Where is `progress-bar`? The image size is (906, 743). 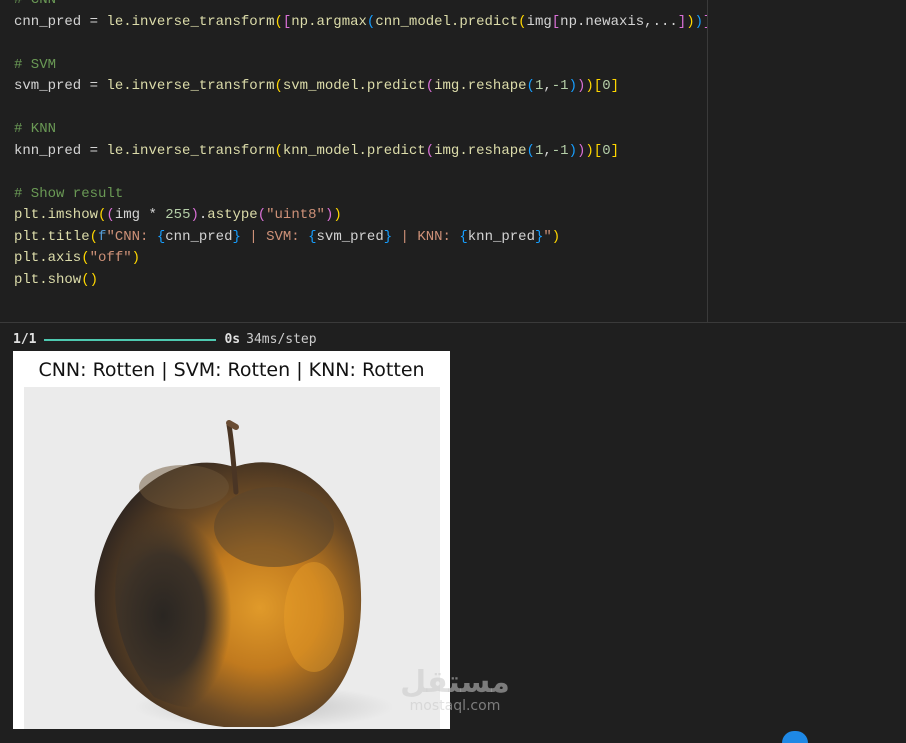
progress-bar is located at coordinates (130, 339).